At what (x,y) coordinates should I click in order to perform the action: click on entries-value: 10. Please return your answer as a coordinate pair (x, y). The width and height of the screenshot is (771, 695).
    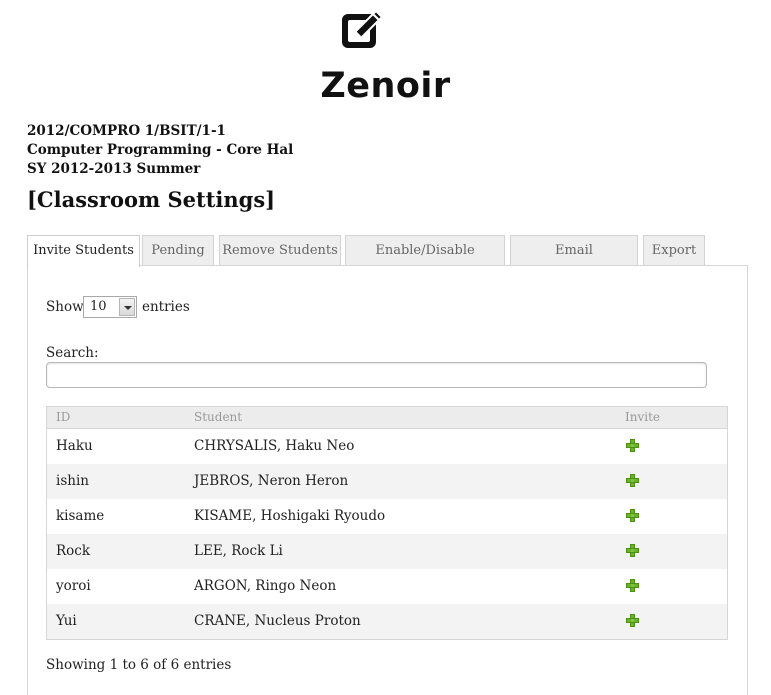
    Looking at the image, I should click on (98, 306).